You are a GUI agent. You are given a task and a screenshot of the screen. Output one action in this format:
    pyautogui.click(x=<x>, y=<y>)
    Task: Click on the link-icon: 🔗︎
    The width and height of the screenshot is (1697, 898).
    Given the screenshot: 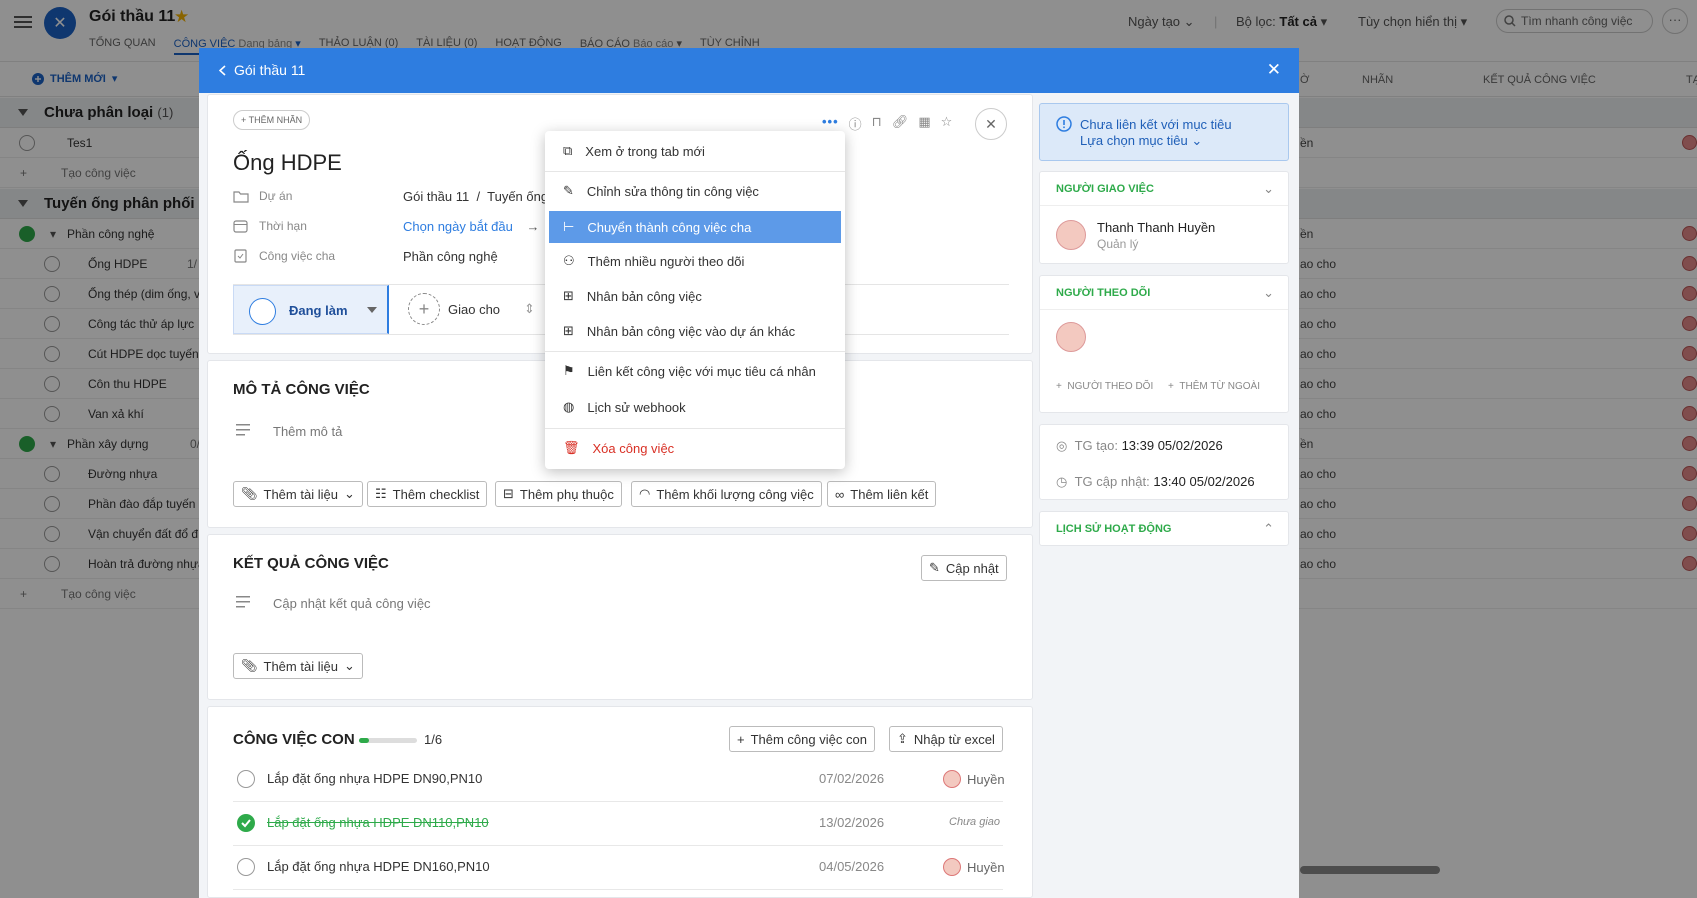 What is the action you would take?
    pyautogui.click(x=900, y=123)
    